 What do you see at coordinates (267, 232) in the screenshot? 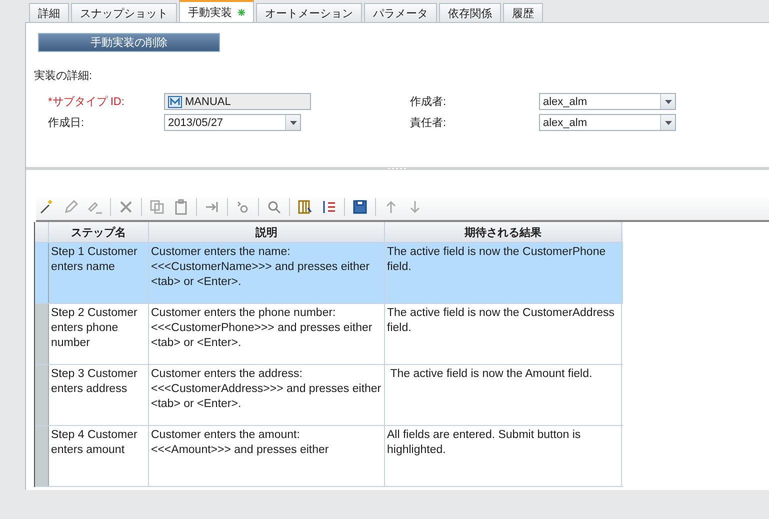
I see `column-header: 説明` at bounding box center [267, 232].